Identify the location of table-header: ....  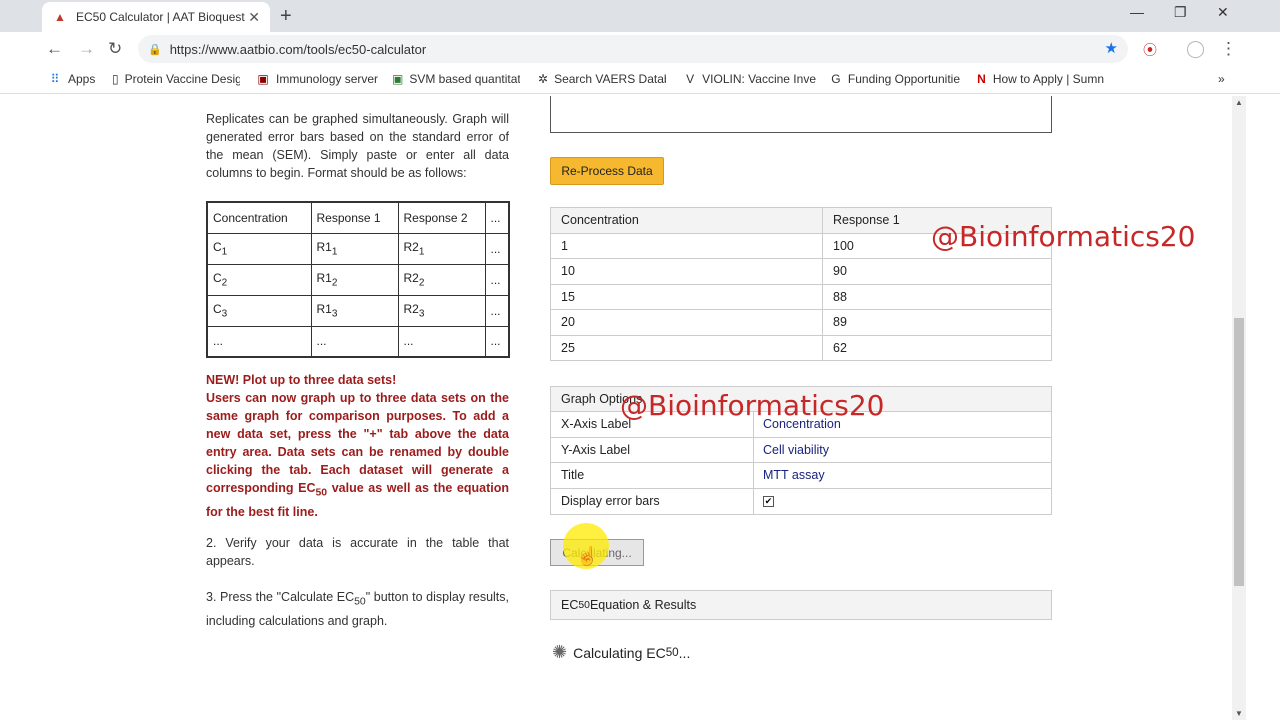
(497, 217).